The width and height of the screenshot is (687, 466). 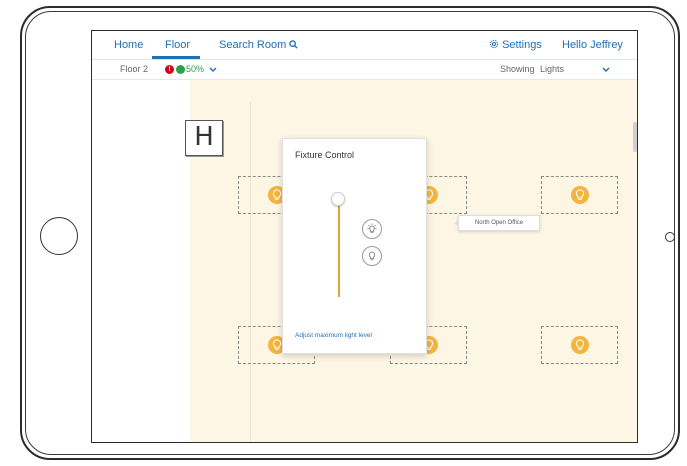 I want to click on showing-label: Showing, so click(x=517, y=69).